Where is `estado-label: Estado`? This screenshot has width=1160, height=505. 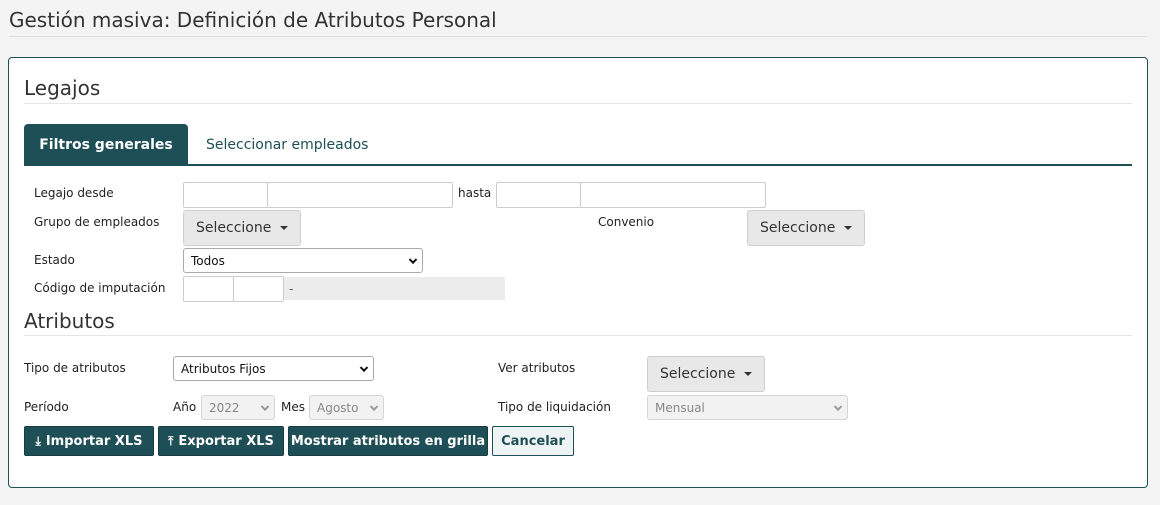
estado-label: Estado is located at coordinates (54, 260).